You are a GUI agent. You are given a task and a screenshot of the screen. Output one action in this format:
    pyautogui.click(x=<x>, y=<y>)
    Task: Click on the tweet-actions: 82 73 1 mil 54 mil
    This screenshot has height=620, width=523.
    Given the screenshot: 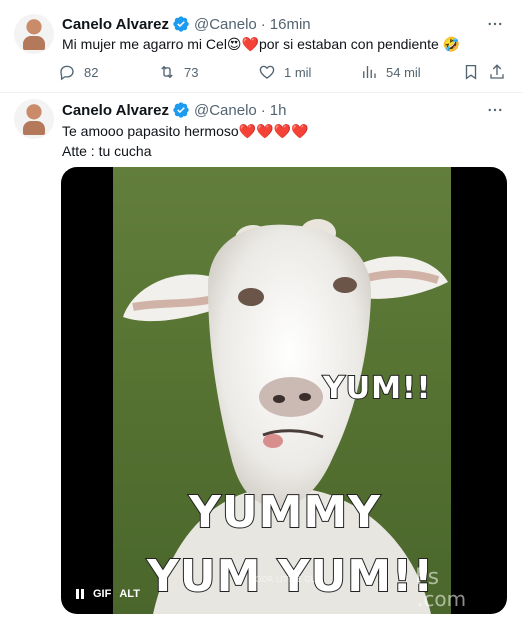 What is the action you would take?
    pyautogui.click(x=283, y=72)
    